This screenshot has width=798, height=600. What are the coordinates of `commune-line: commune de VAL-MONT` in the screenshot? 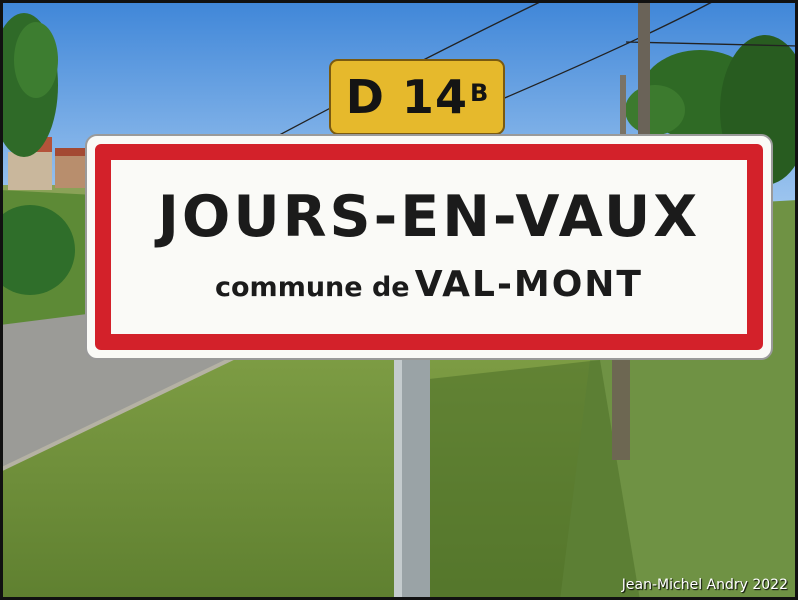 It's located at (429, 284).